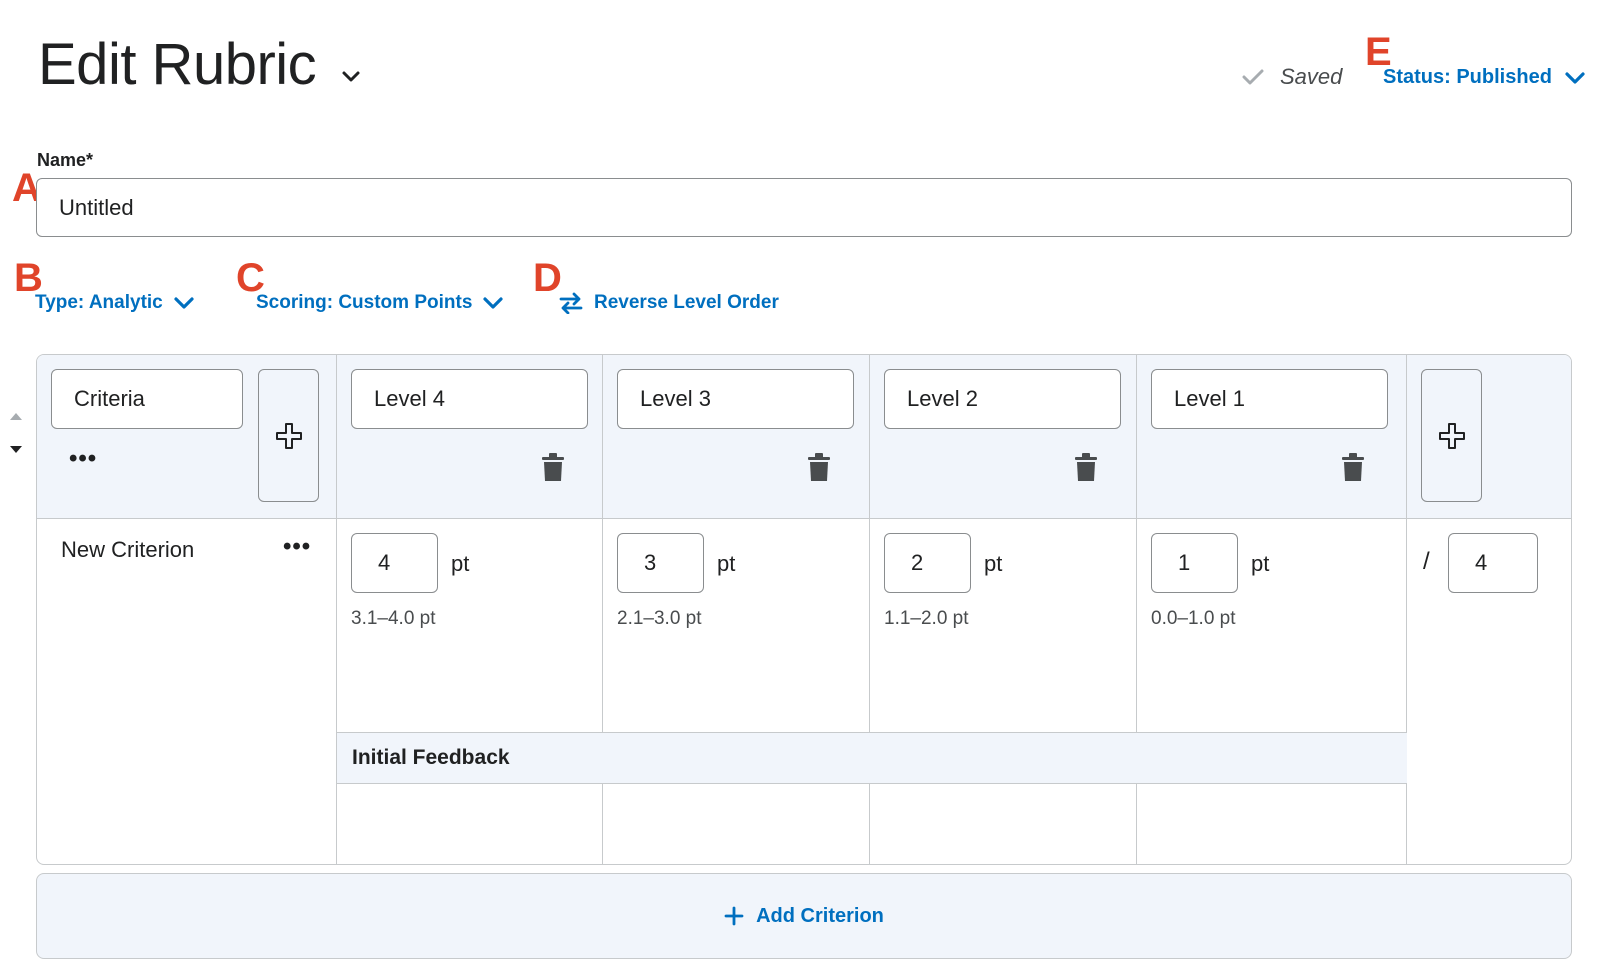  Describe the element at coordinates (571, 303) in the screenshot. I see `swap-arrows-icon` at that location.